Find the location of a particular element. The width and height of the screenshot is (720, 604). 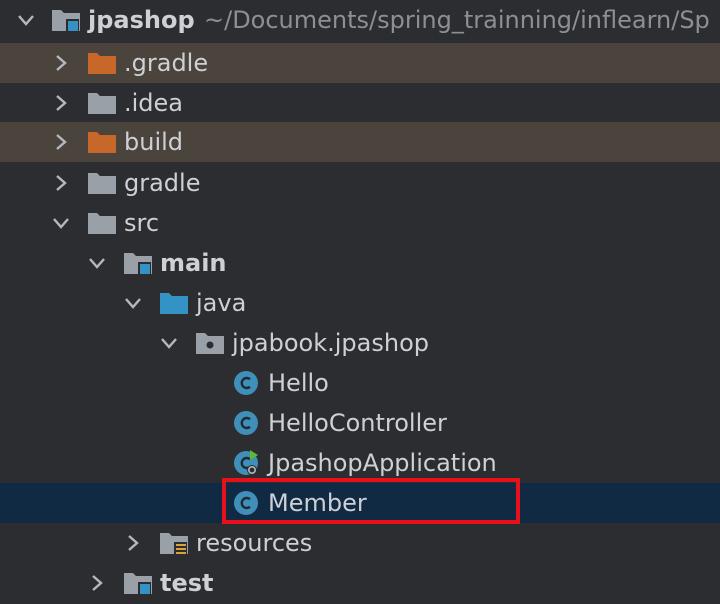

folder-label: .gradle is located at coordinates (166, 63).